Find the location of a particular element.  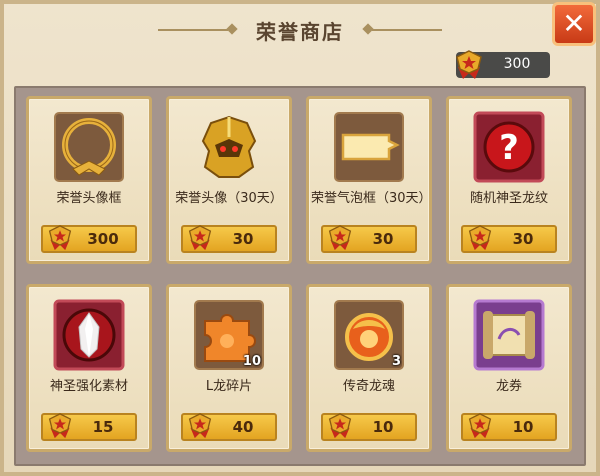

avatar-frame-icon is located at coordinates (89, 147).